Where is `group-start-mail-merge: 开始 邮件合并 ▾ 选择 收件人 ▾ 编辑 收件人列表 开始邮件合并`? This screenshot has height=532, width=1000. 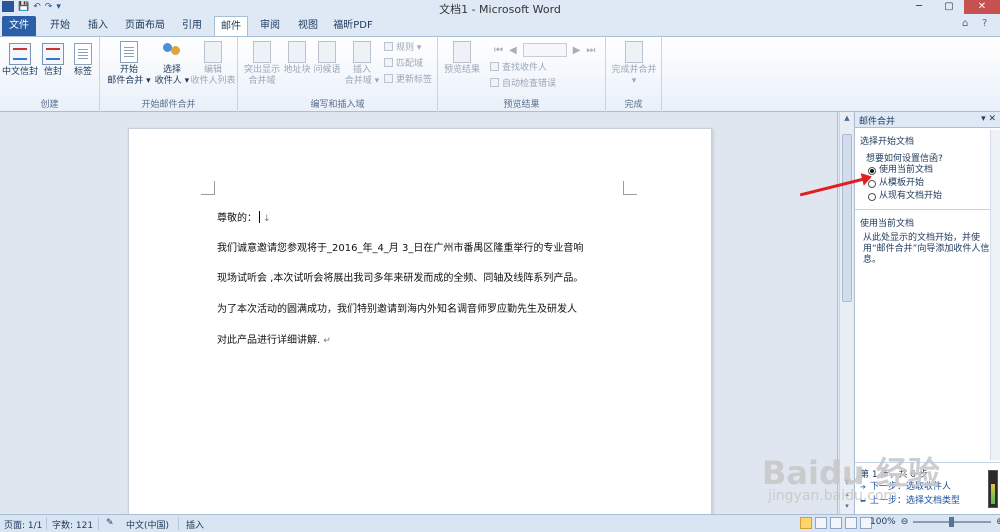
group-start-mail-merge: 开始 邮件合并 ▾ 选择 收件人 ▾ 编辑 收件人列表 开始邮件合并 is located at coordinates (169, 74).